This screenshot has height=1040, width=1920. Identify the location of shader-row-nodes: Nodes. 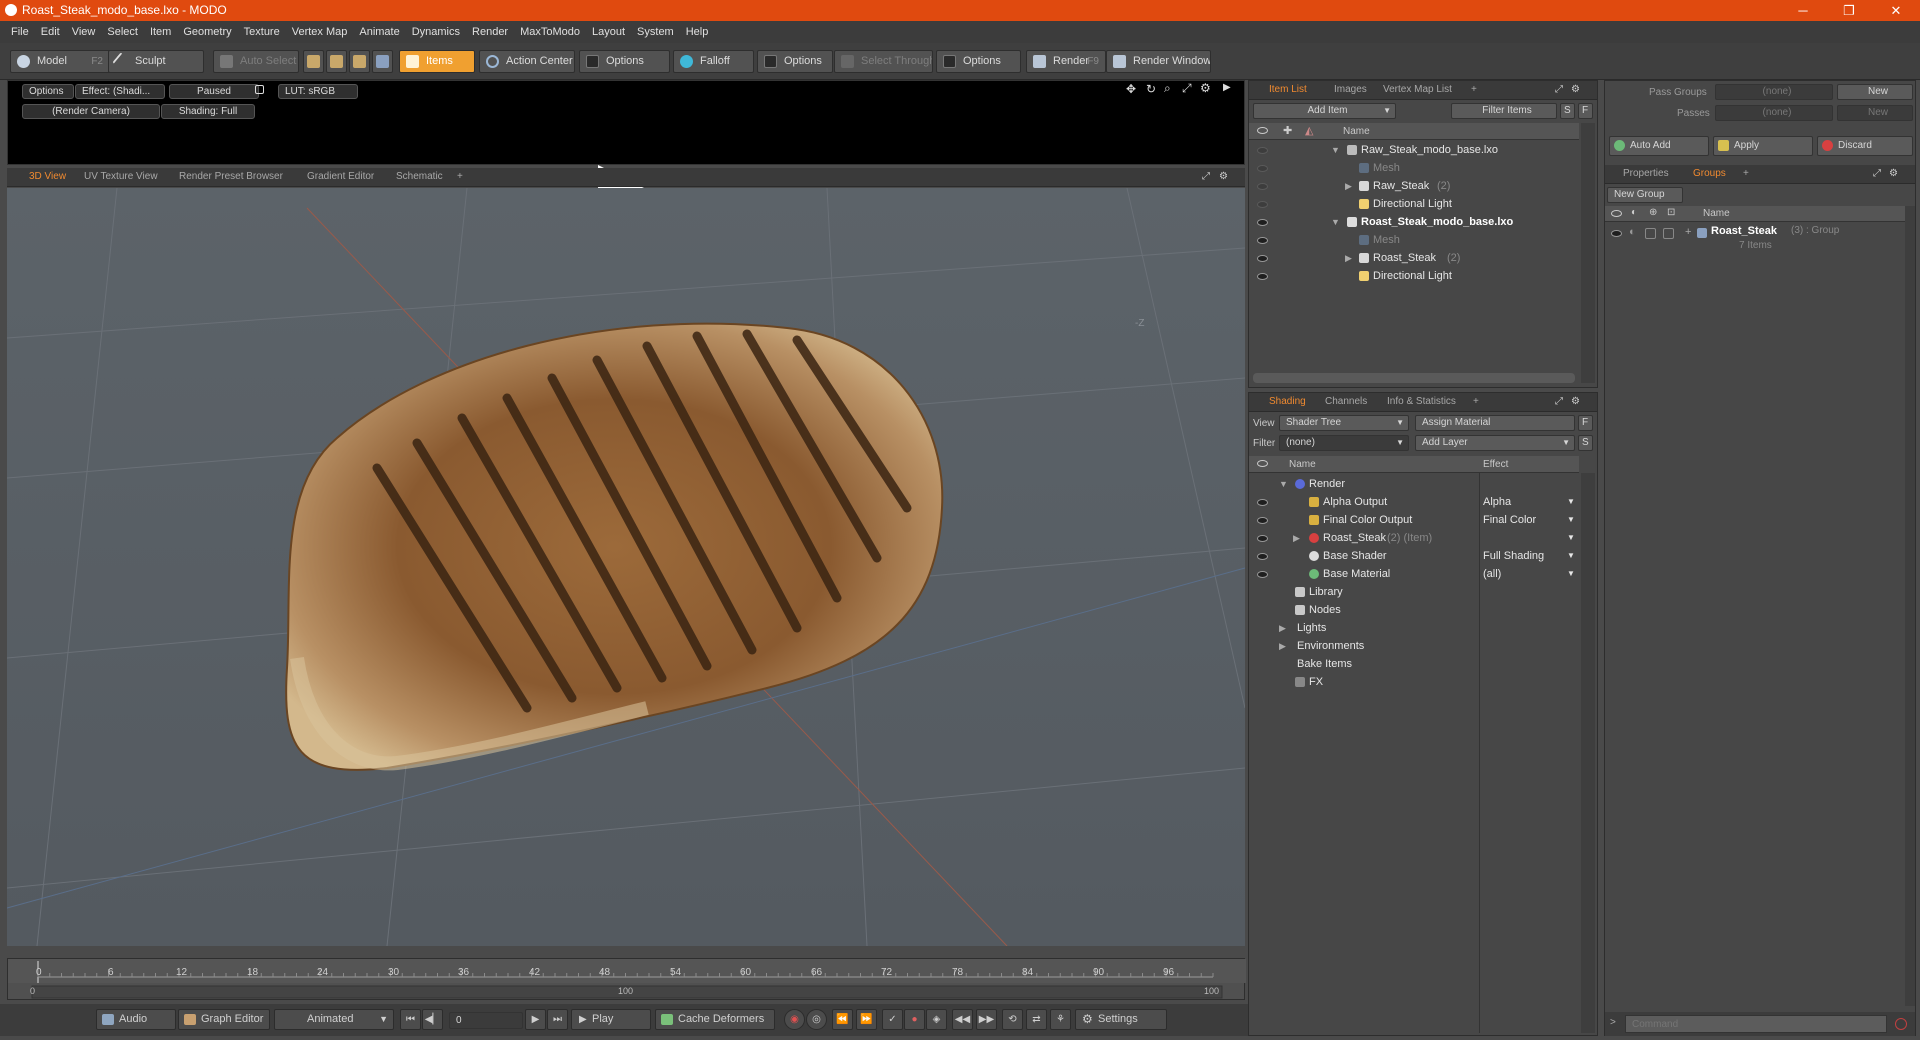
(1414, 610).